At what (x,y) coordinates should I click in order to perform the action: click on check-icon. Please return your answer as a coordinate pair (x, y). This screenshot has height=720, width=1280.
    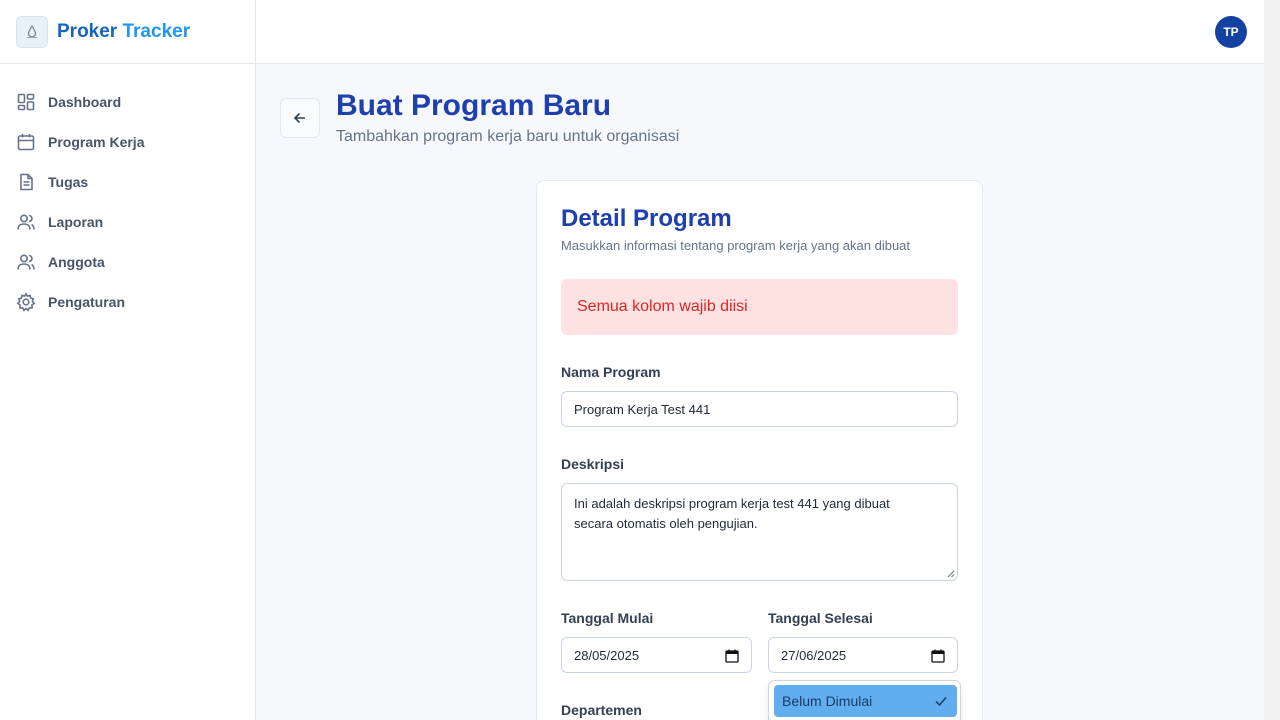
    Looking at the image, I should click on (941, 702).